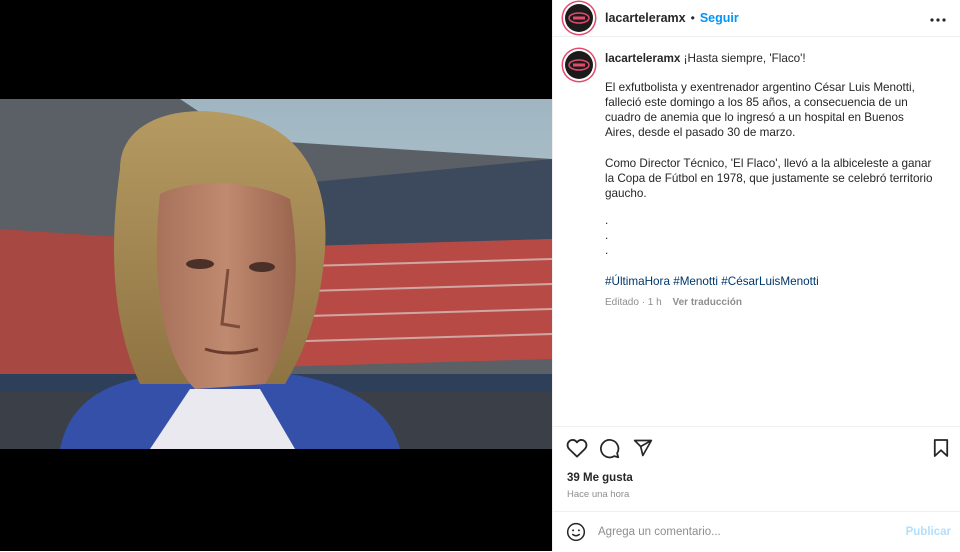 The image size is (960, 552). What do you see at coordinates (609, 450) in the screenshot?
I see `comment-icon` at bounding box center [609, 450].